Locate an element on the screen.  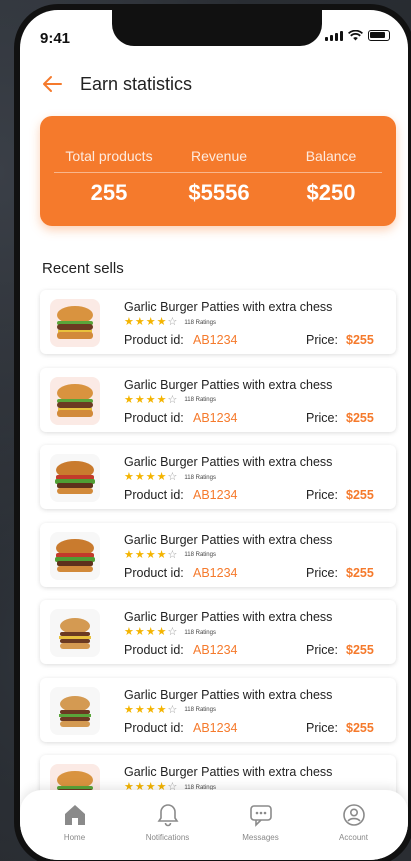
battery-icon is located at coordinates (379, 35).